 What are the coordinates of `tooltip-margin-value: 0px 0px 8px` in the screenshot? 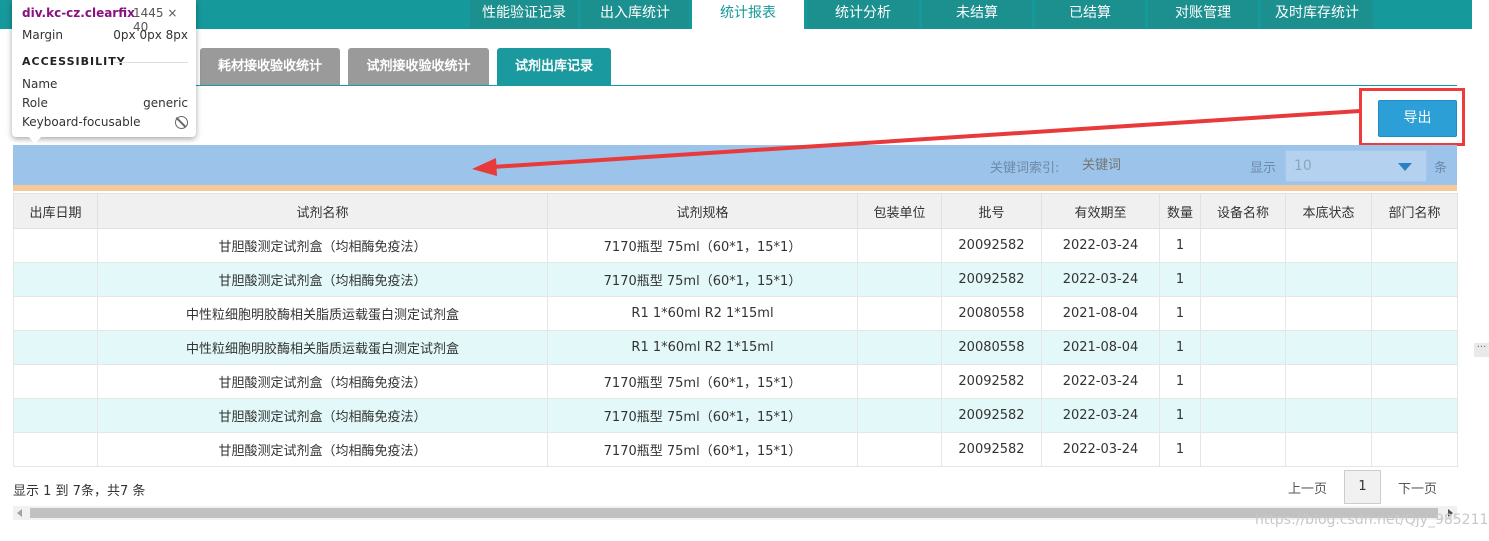 It's located at (150, 35).